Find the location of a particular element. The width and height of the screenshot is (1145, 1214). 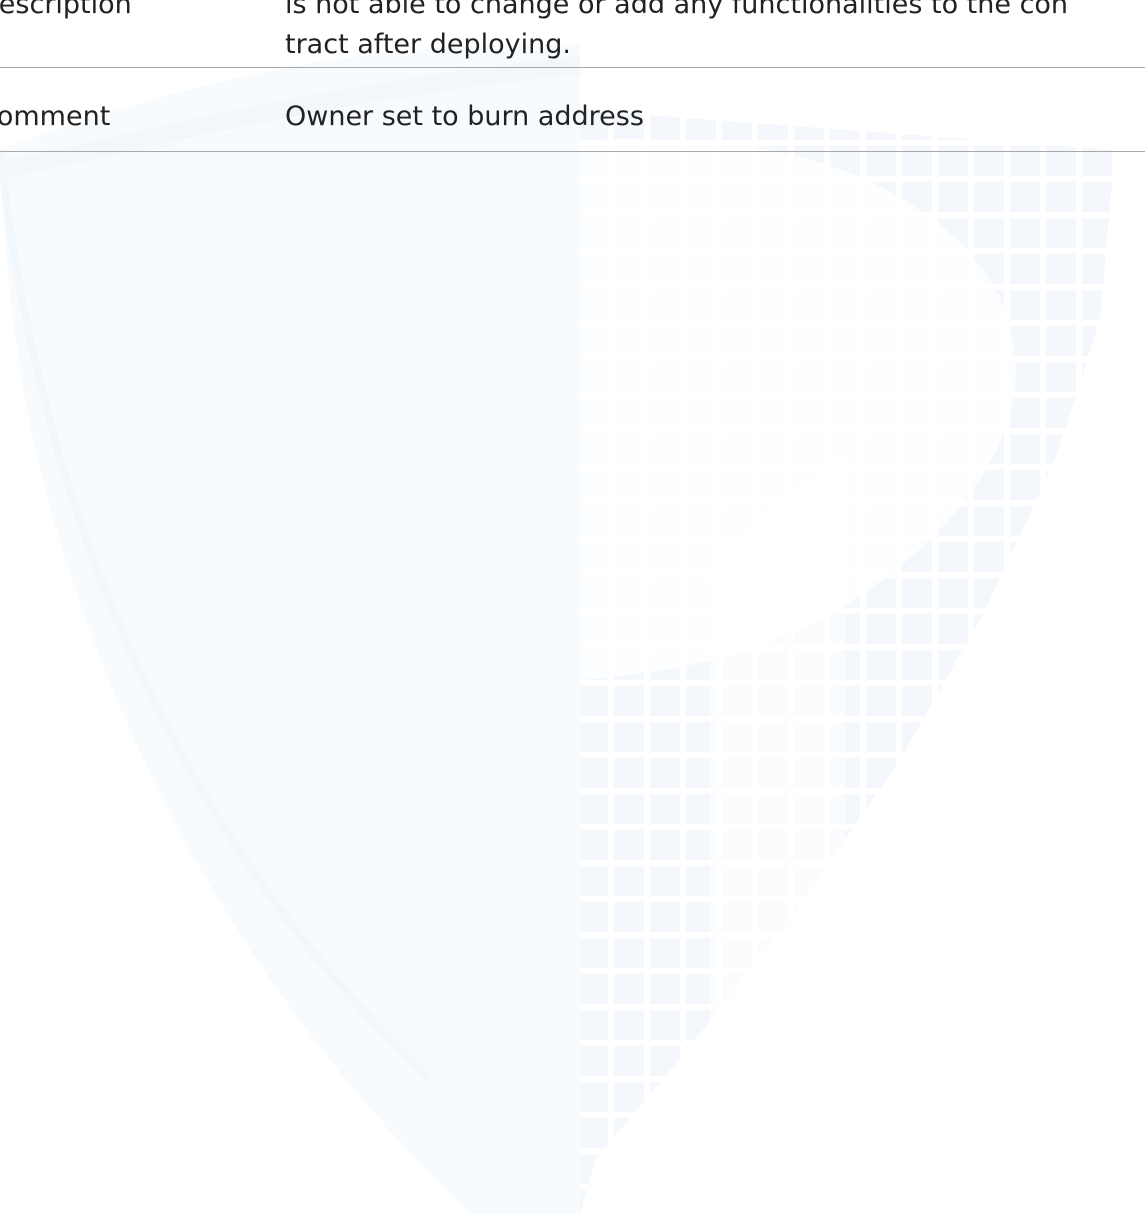

description-label: Description is located at coordinates (66, 10).